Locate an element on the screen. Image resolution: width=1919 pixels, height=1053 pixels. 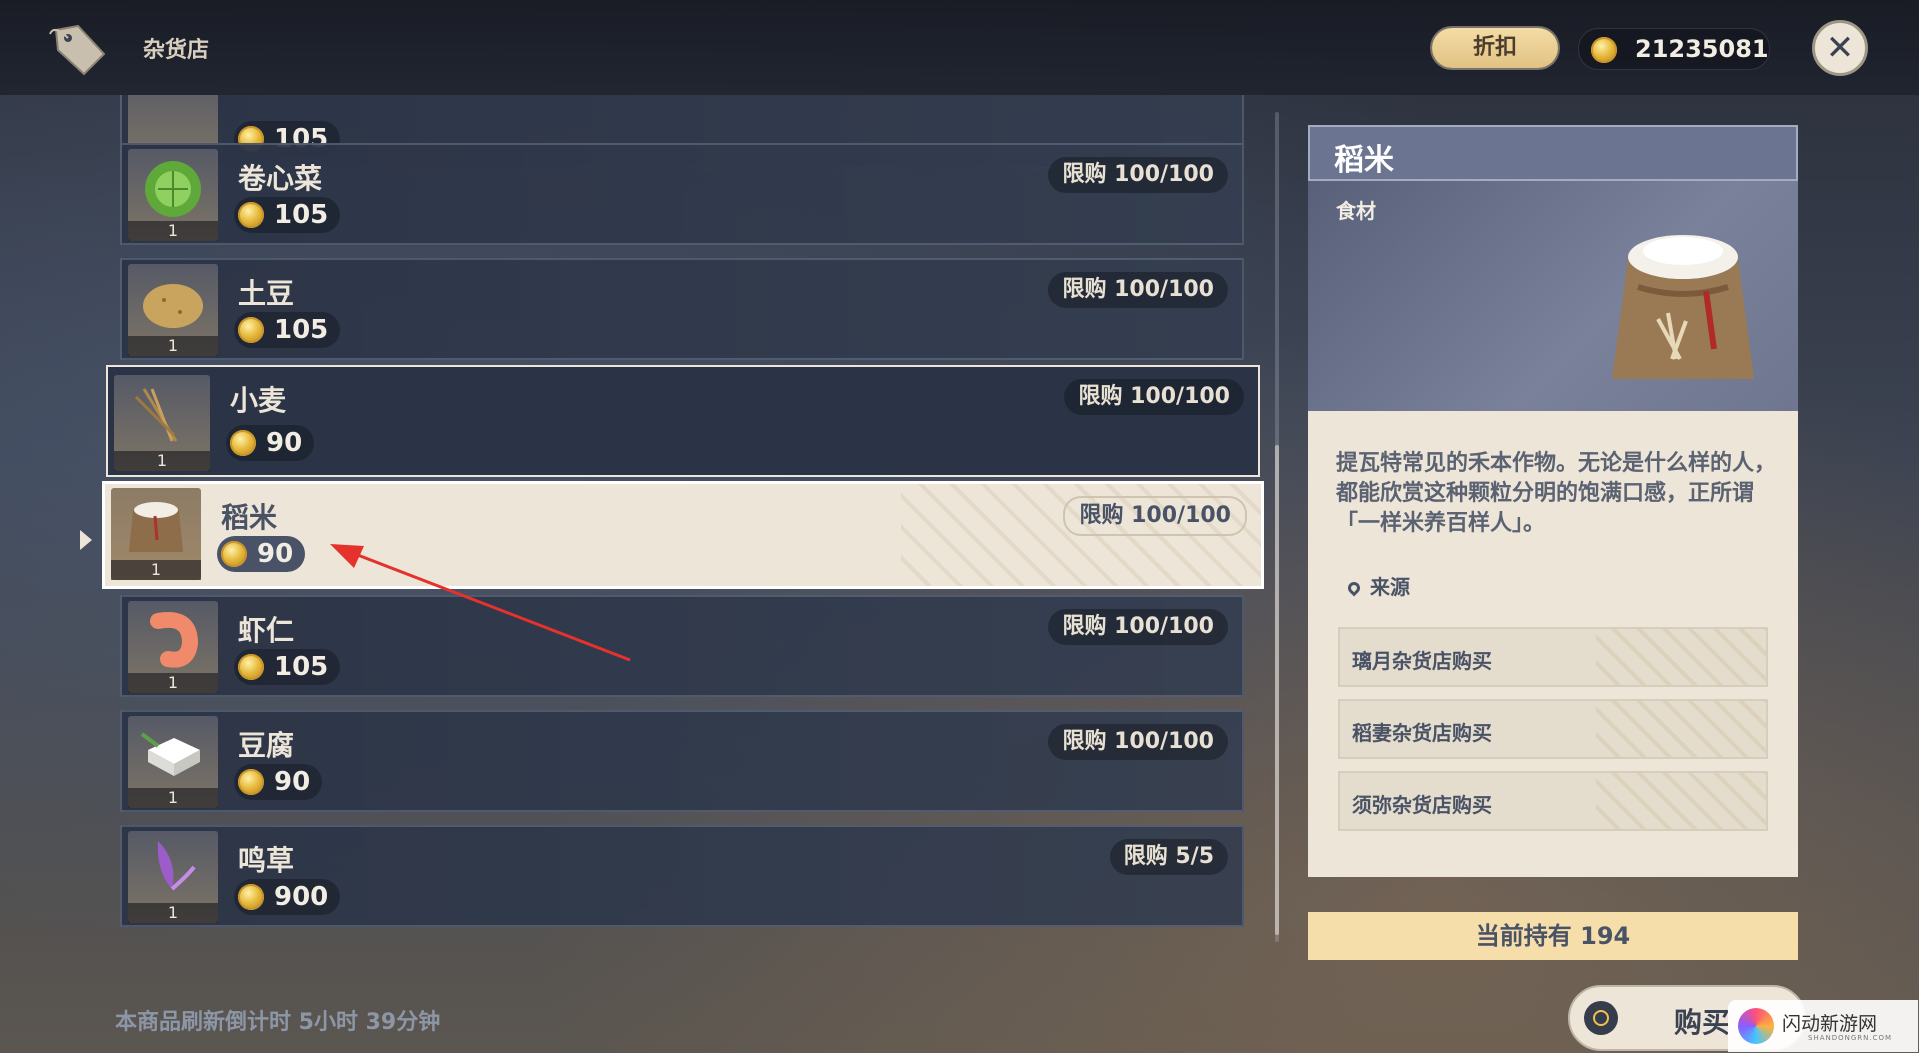
close-button: ✕ is located at coordinates (1840, 48).